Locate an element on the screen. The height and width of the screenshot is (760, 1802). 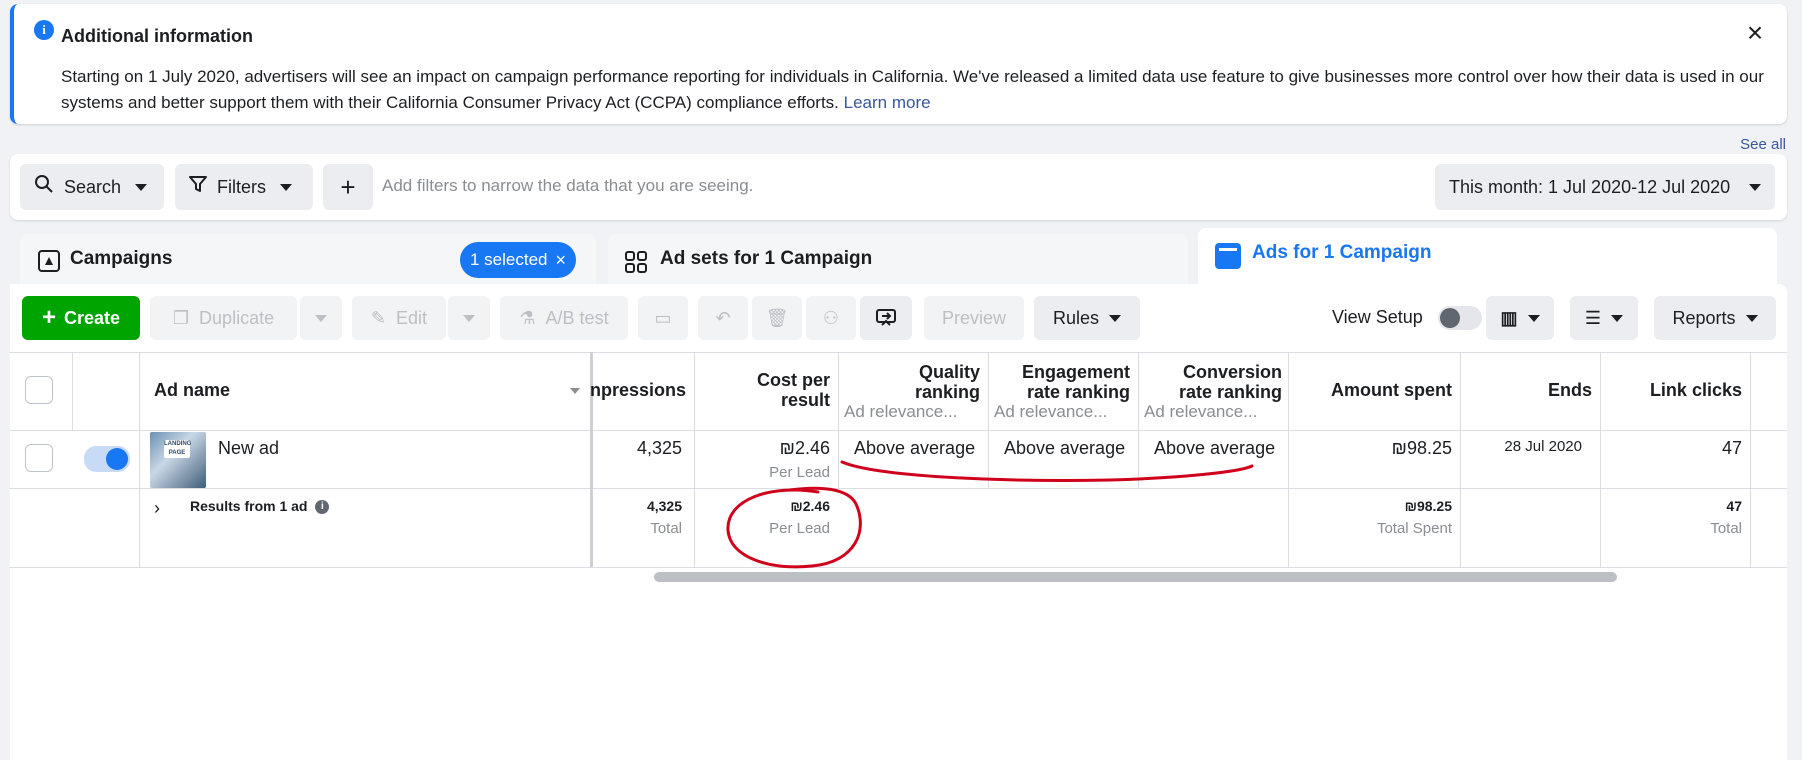
row-cost-sub: Per Lead is located at coordinates (799, 472).